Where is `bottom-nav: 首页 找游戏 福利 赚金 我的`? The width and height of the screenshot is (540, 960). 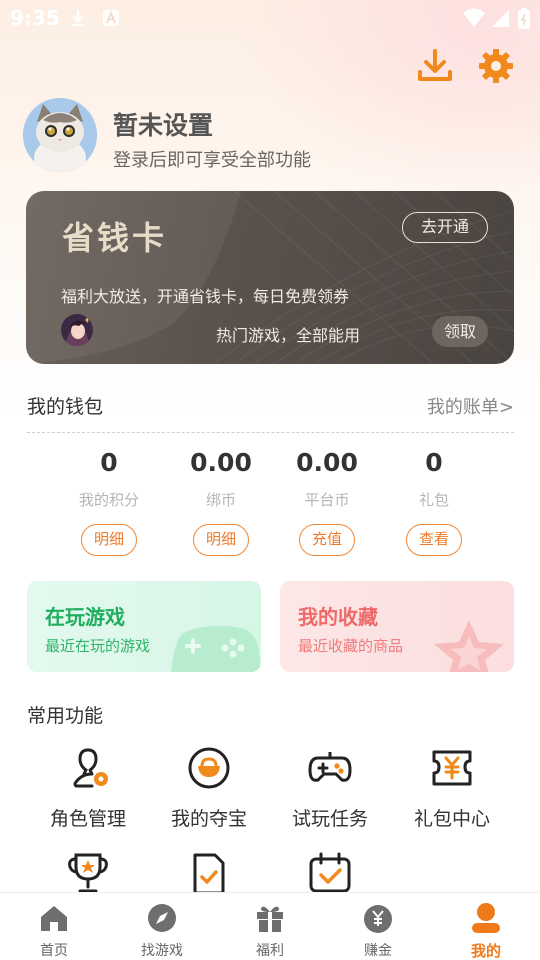 bottom-nav: 首页 找游戏 福利 赚金 我的 is located at coordinates (270, 926).